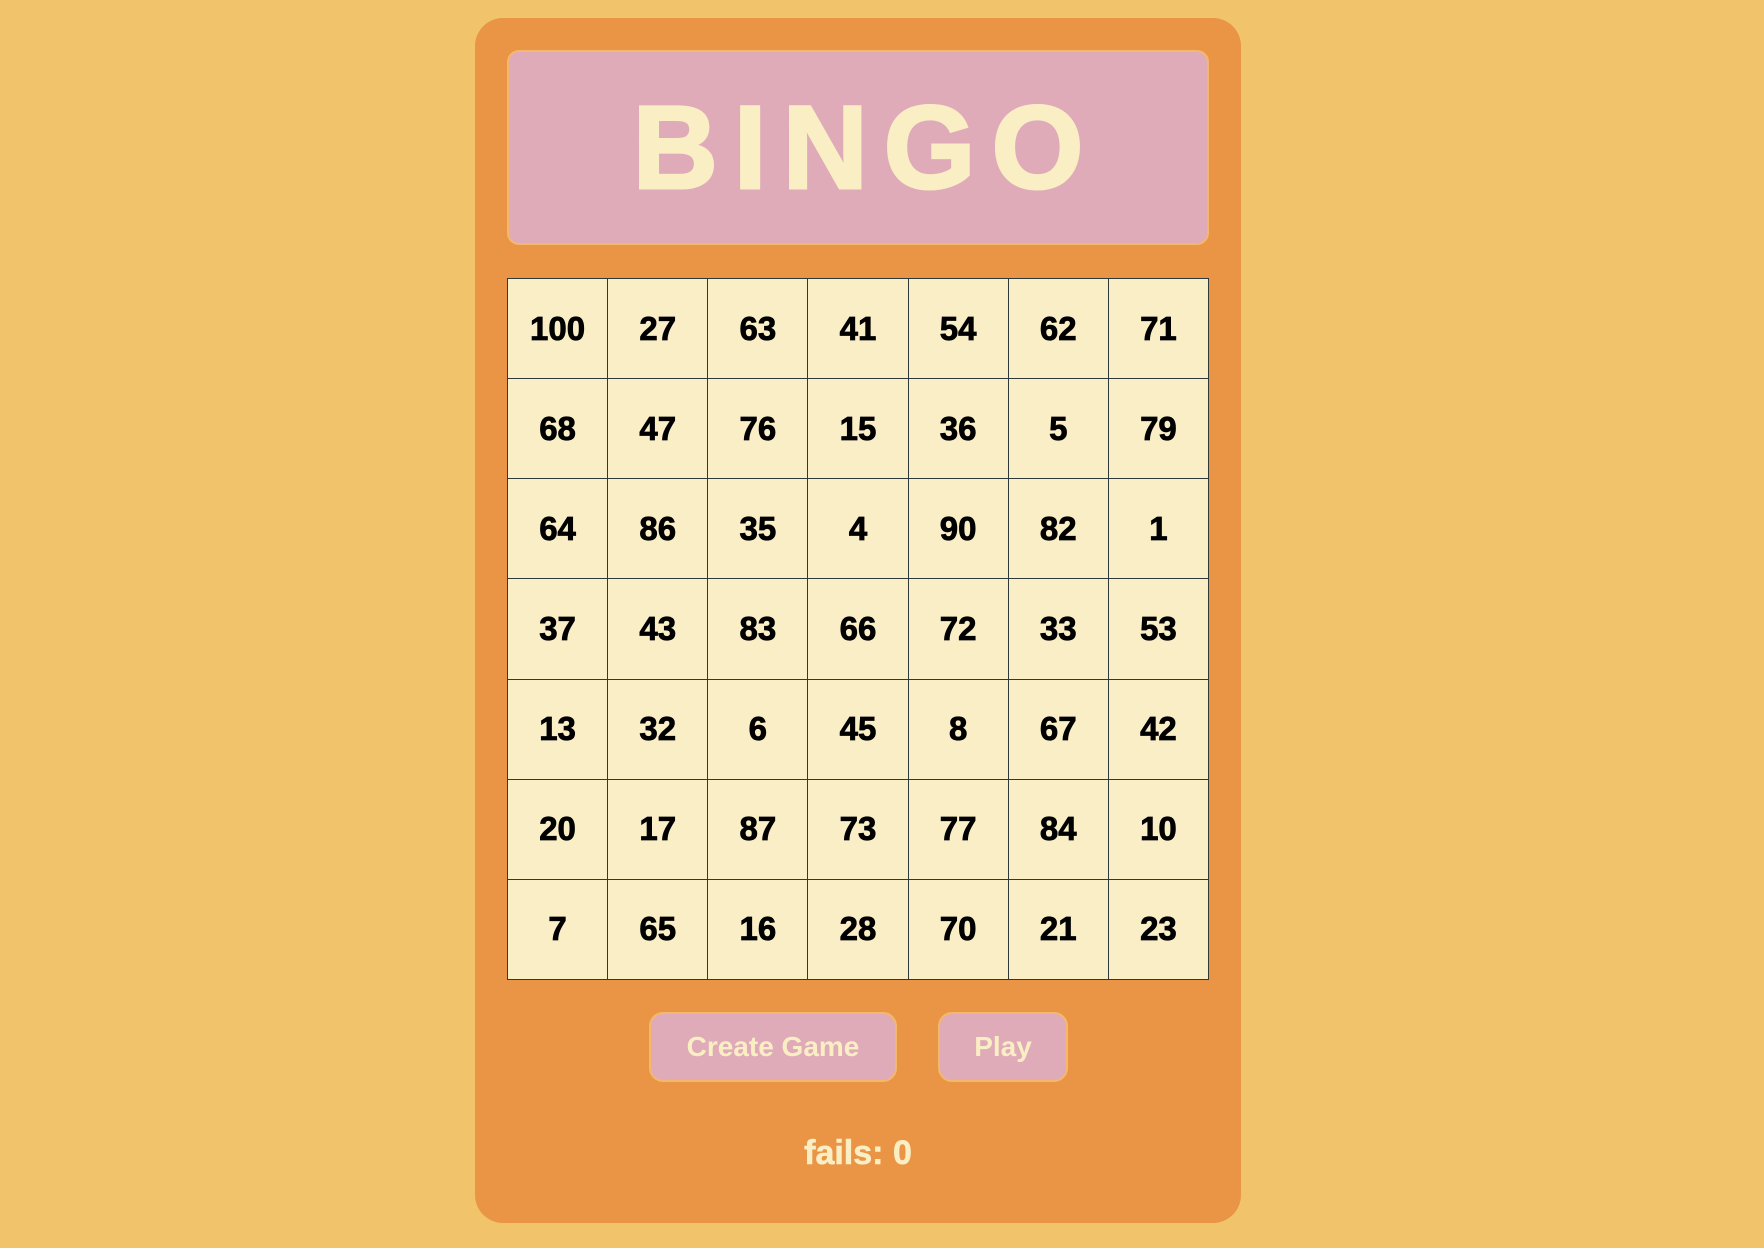  I want to click on board-cell: 62, so click(1058, 329).